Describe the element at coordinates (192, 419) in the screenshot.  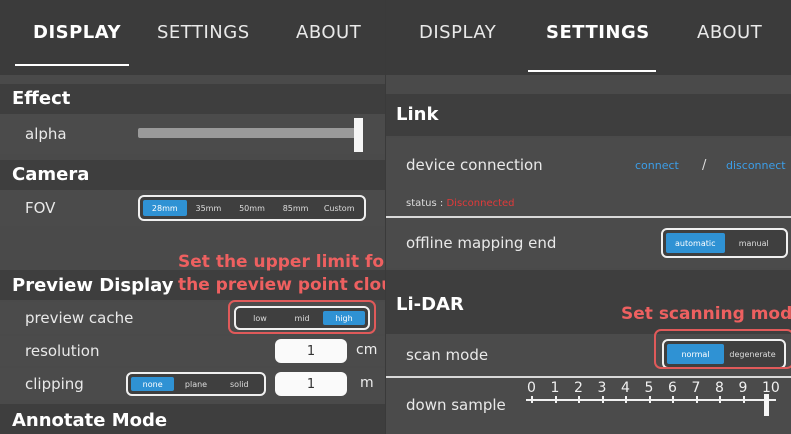
I see `section-annotate-title: Annotate Mode` at that location.